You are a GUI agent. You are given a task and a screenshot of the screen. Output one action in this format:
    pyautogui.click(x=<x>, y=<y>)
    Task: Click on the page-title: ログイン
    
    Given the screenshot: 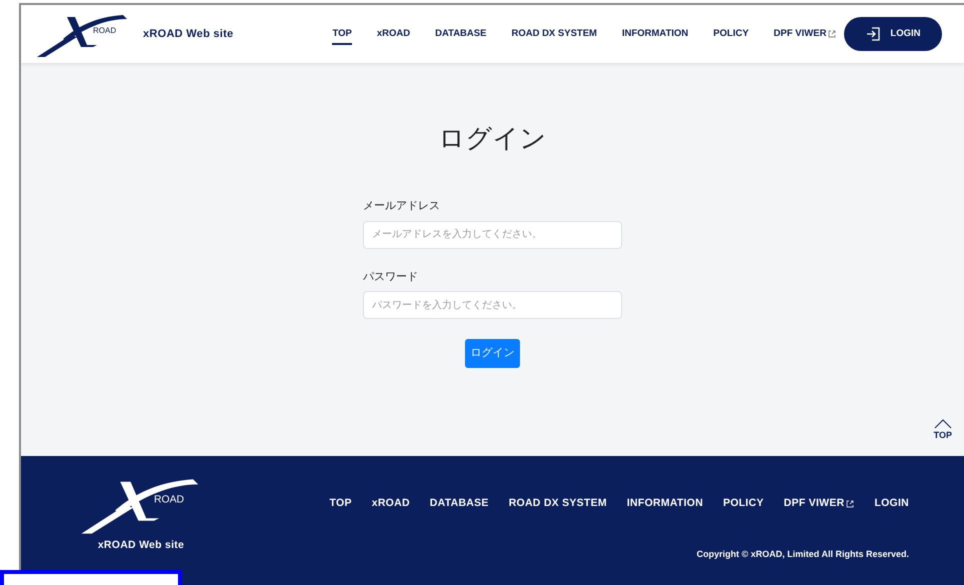 What is the action you would take?
    pyautogui.click(x=492, y=138)
    